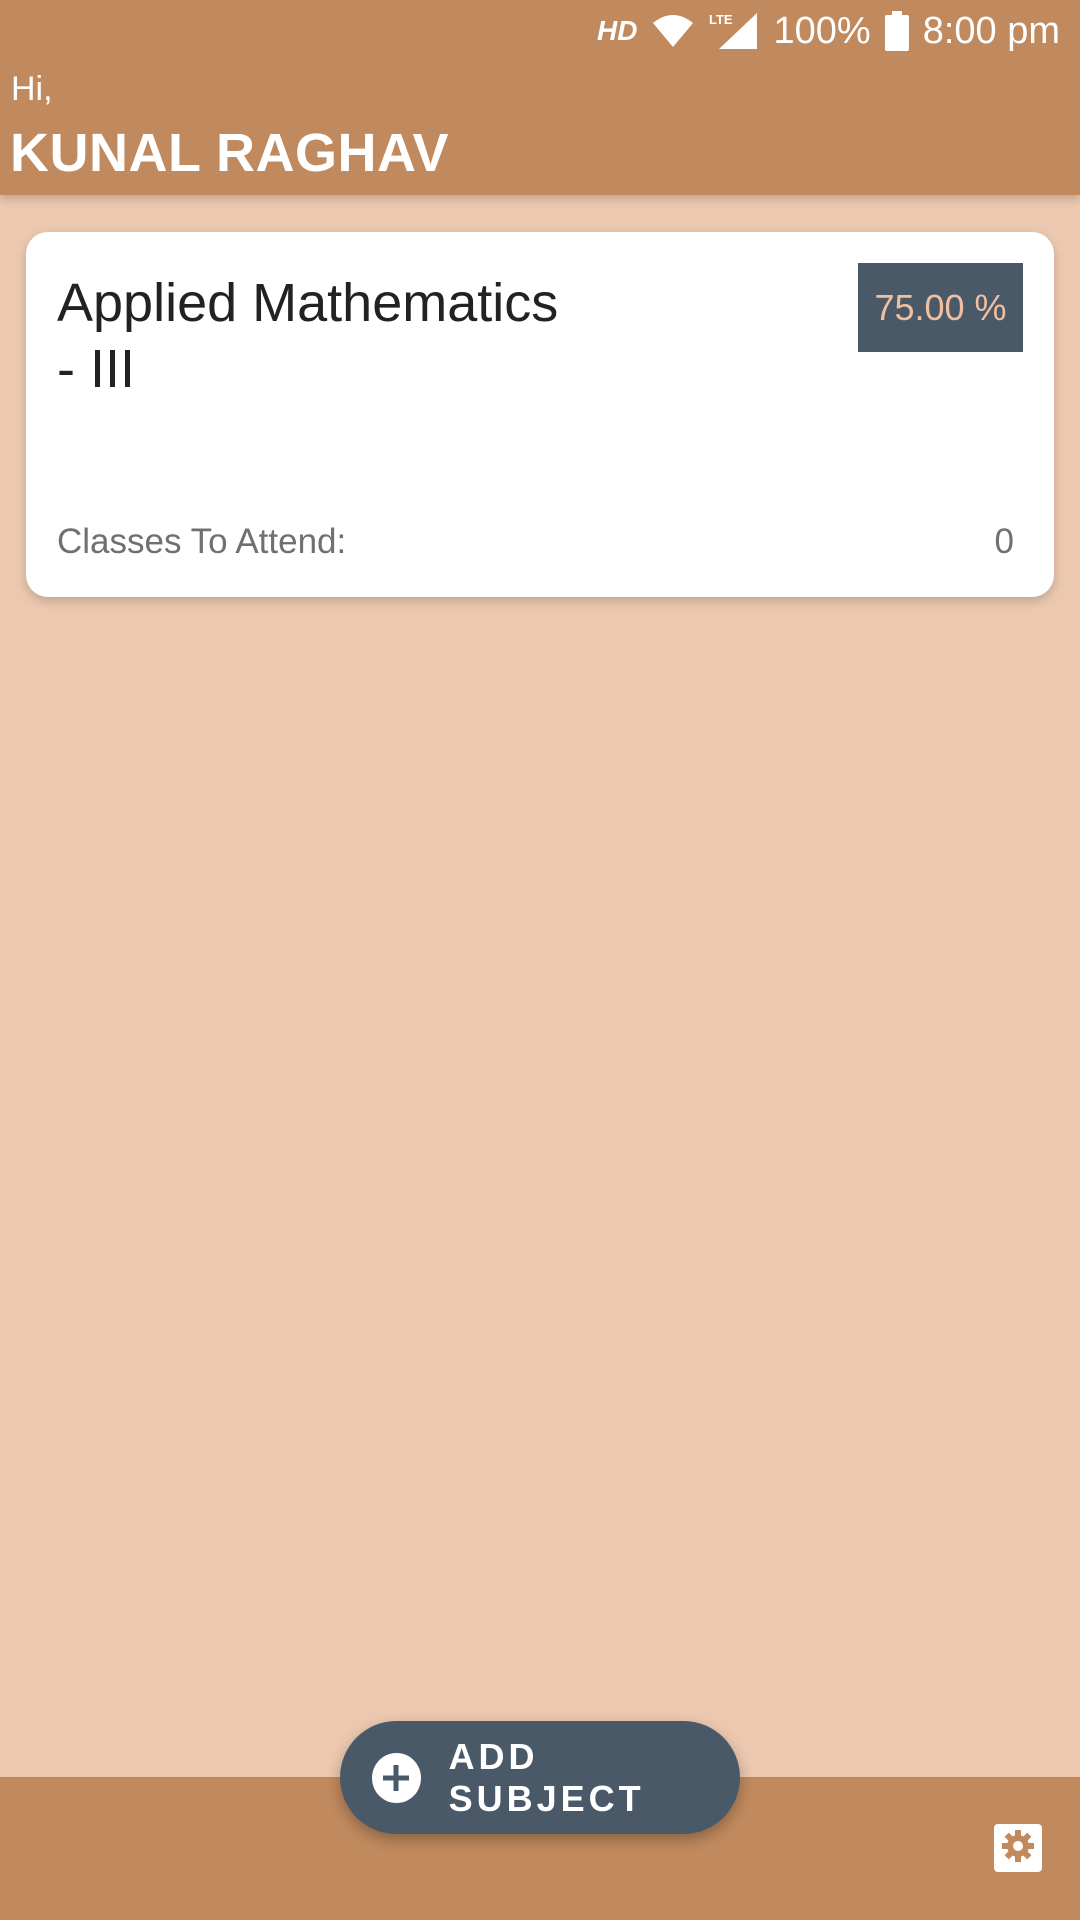  Describe the element at coordinates (32, 89) in the screenshot. I see `greeting-text: Hi,` at that location.